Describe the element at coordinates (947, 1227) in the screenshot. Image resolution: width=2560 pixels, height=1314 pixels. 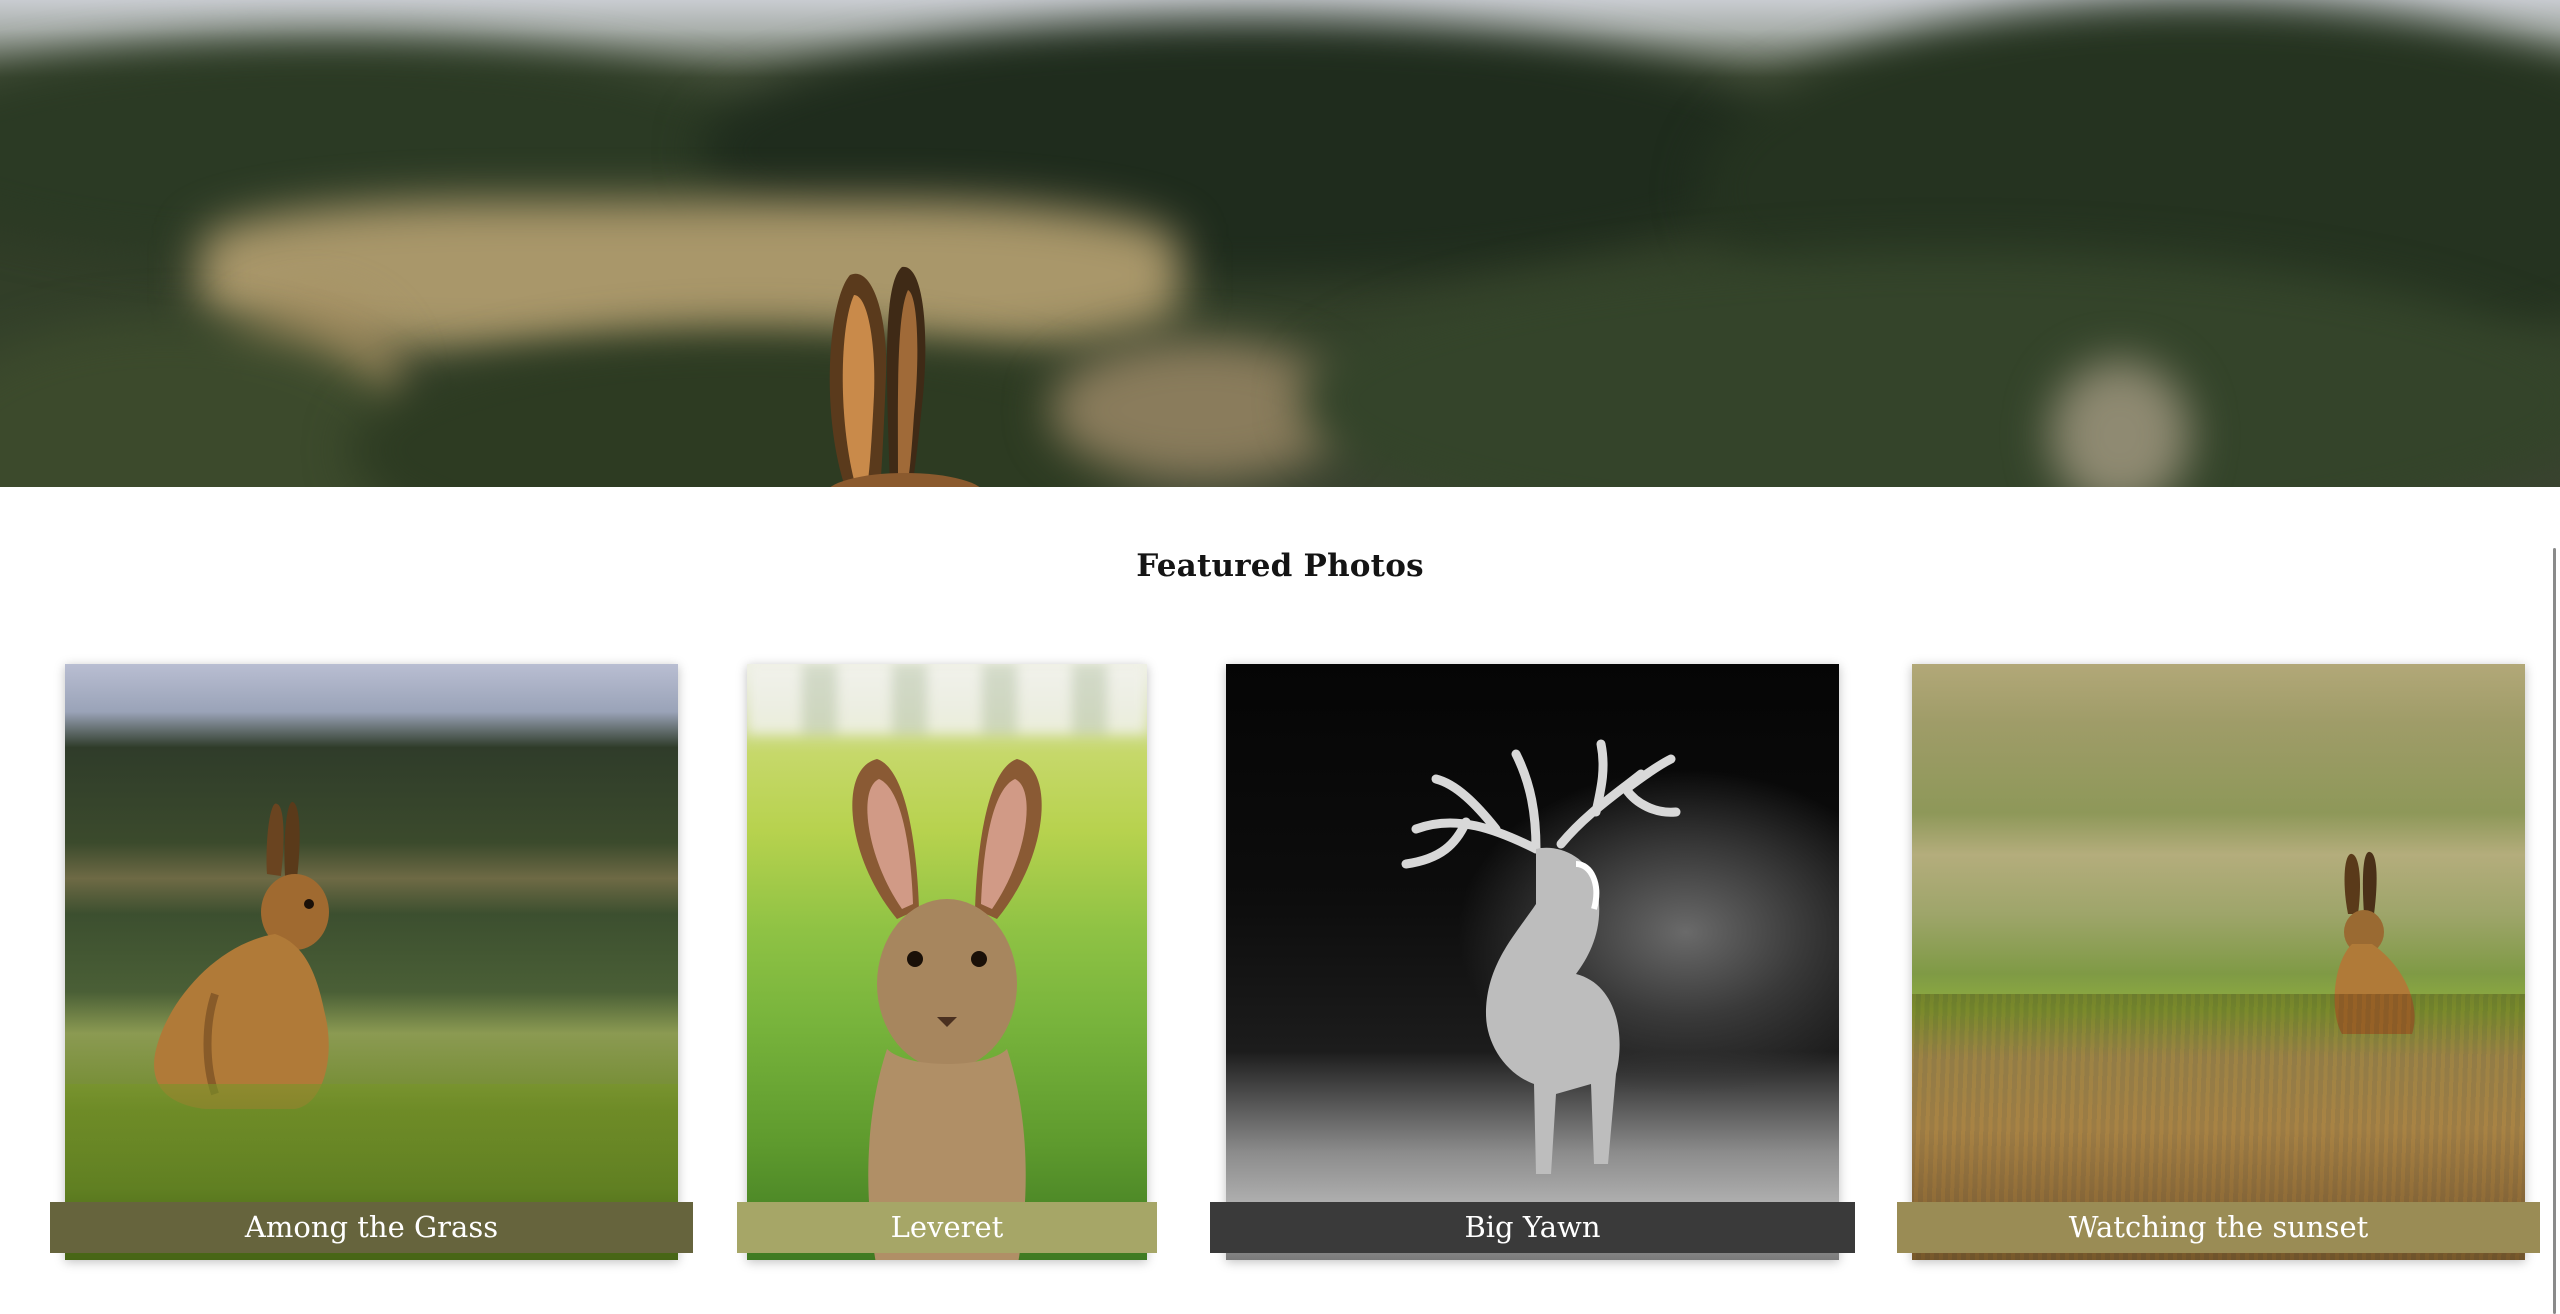
I see `photo-caption: Leveret` at that location.